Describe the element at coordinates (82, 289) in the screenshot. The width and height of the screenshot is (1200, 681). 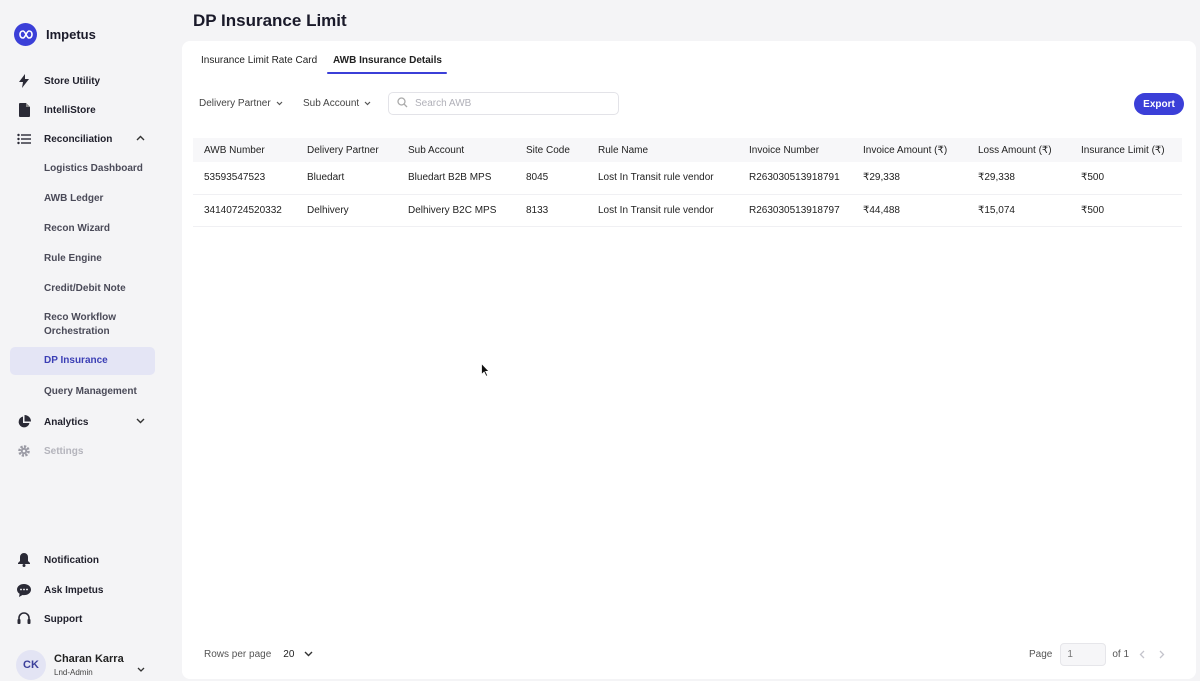
I see `sidebar-subitem-credit-debit-note: Credit/Debit Note` at that location.